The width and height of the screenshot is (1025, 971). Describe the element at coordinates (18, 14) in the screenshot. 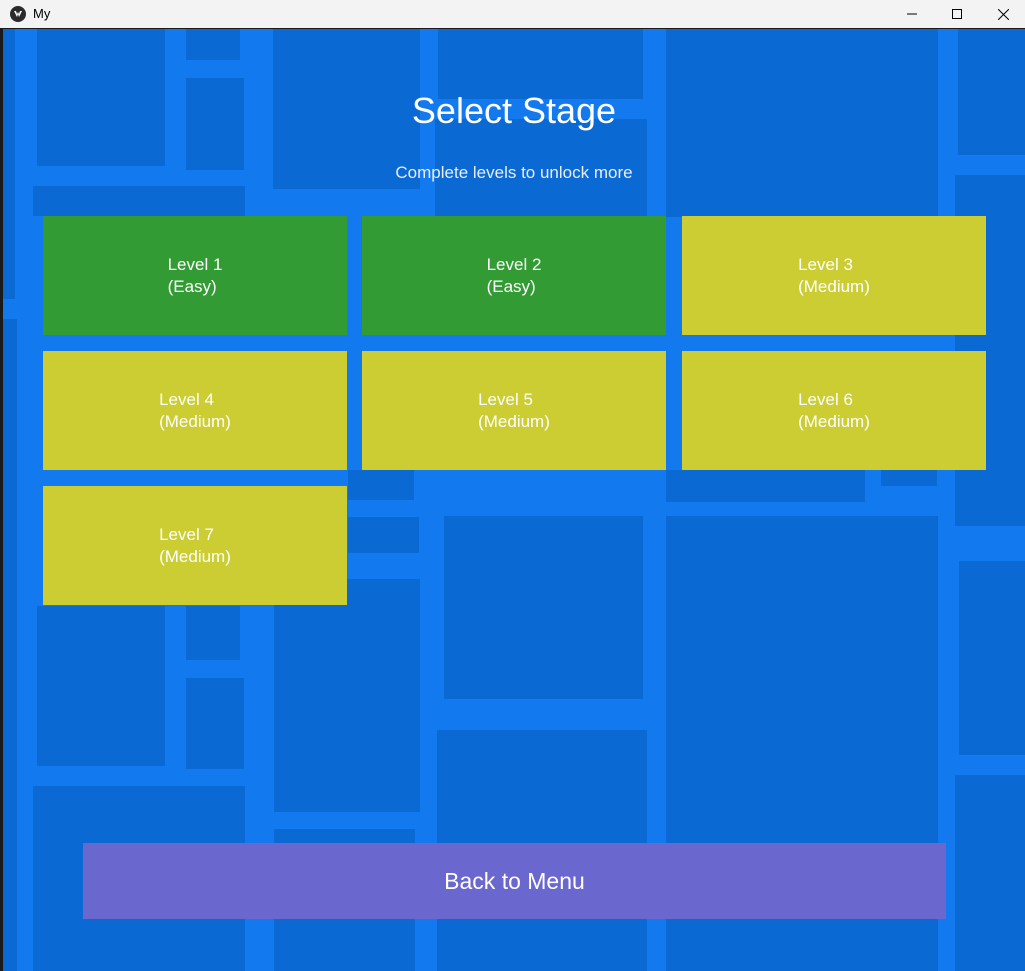

I see `app-icon` at that location.